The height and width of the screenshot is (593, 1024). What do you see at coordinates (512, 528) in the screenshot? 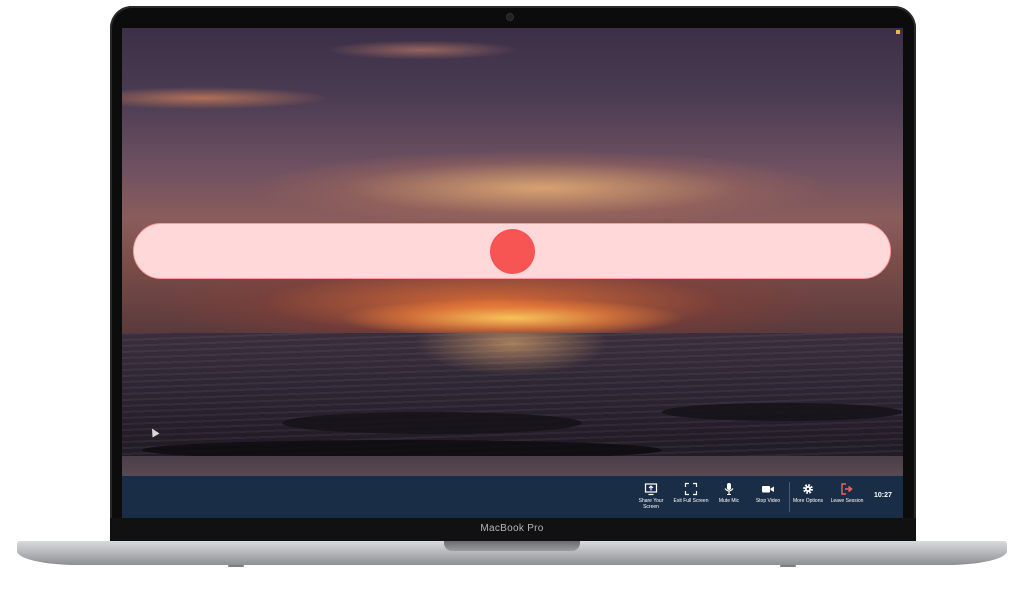
I see `device-brand-label: MacBook Pro` at bounding box center [512, 528].